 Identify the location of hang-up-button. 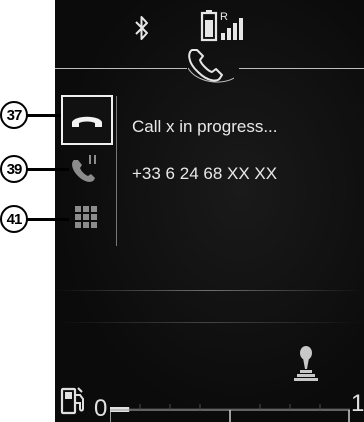
(87, 120).